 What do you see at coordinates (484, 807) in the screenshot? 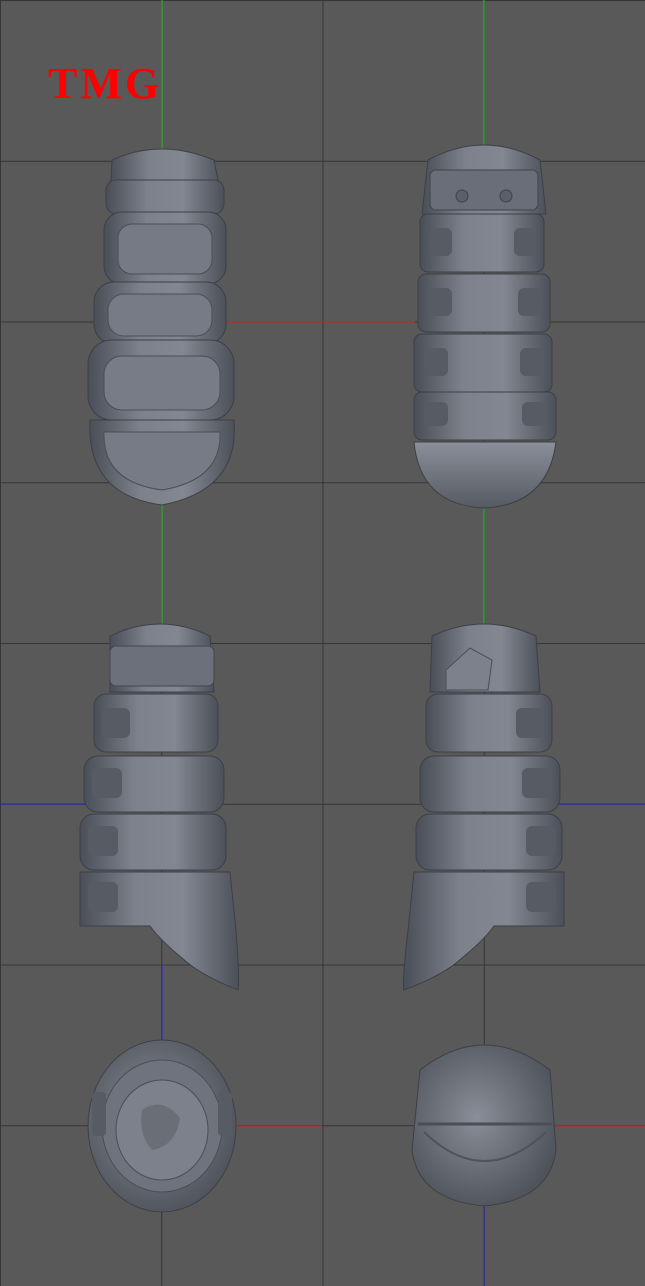
I see `right-side-view-model` at bounding box center [484, 807].